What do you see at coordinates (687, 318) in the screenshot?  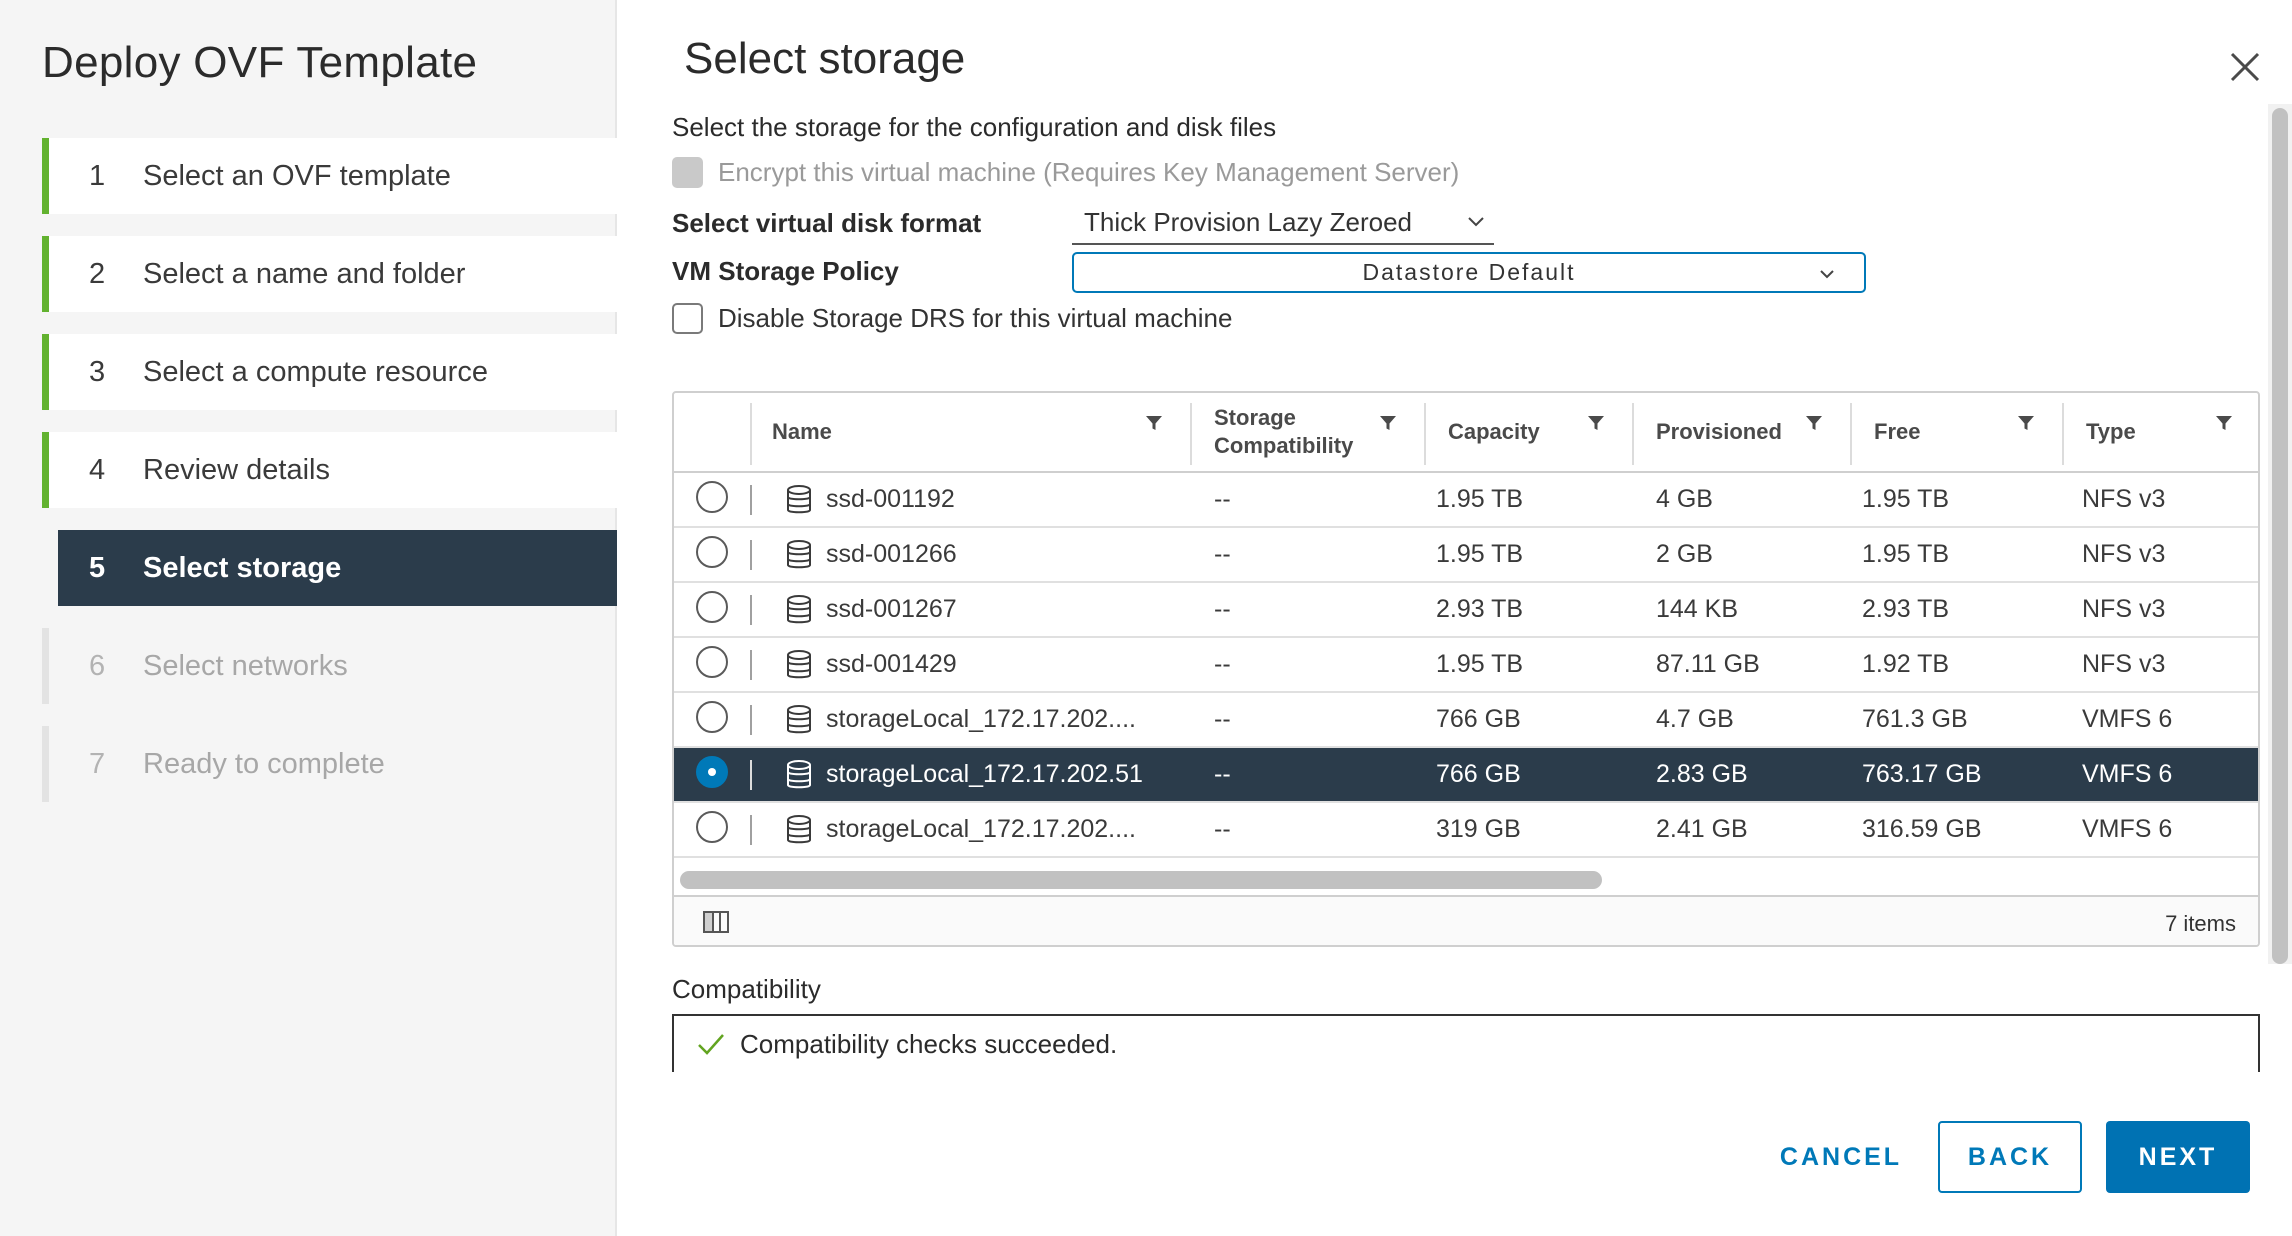 I see `drs-checkbox` at bounding box center [687, 318].